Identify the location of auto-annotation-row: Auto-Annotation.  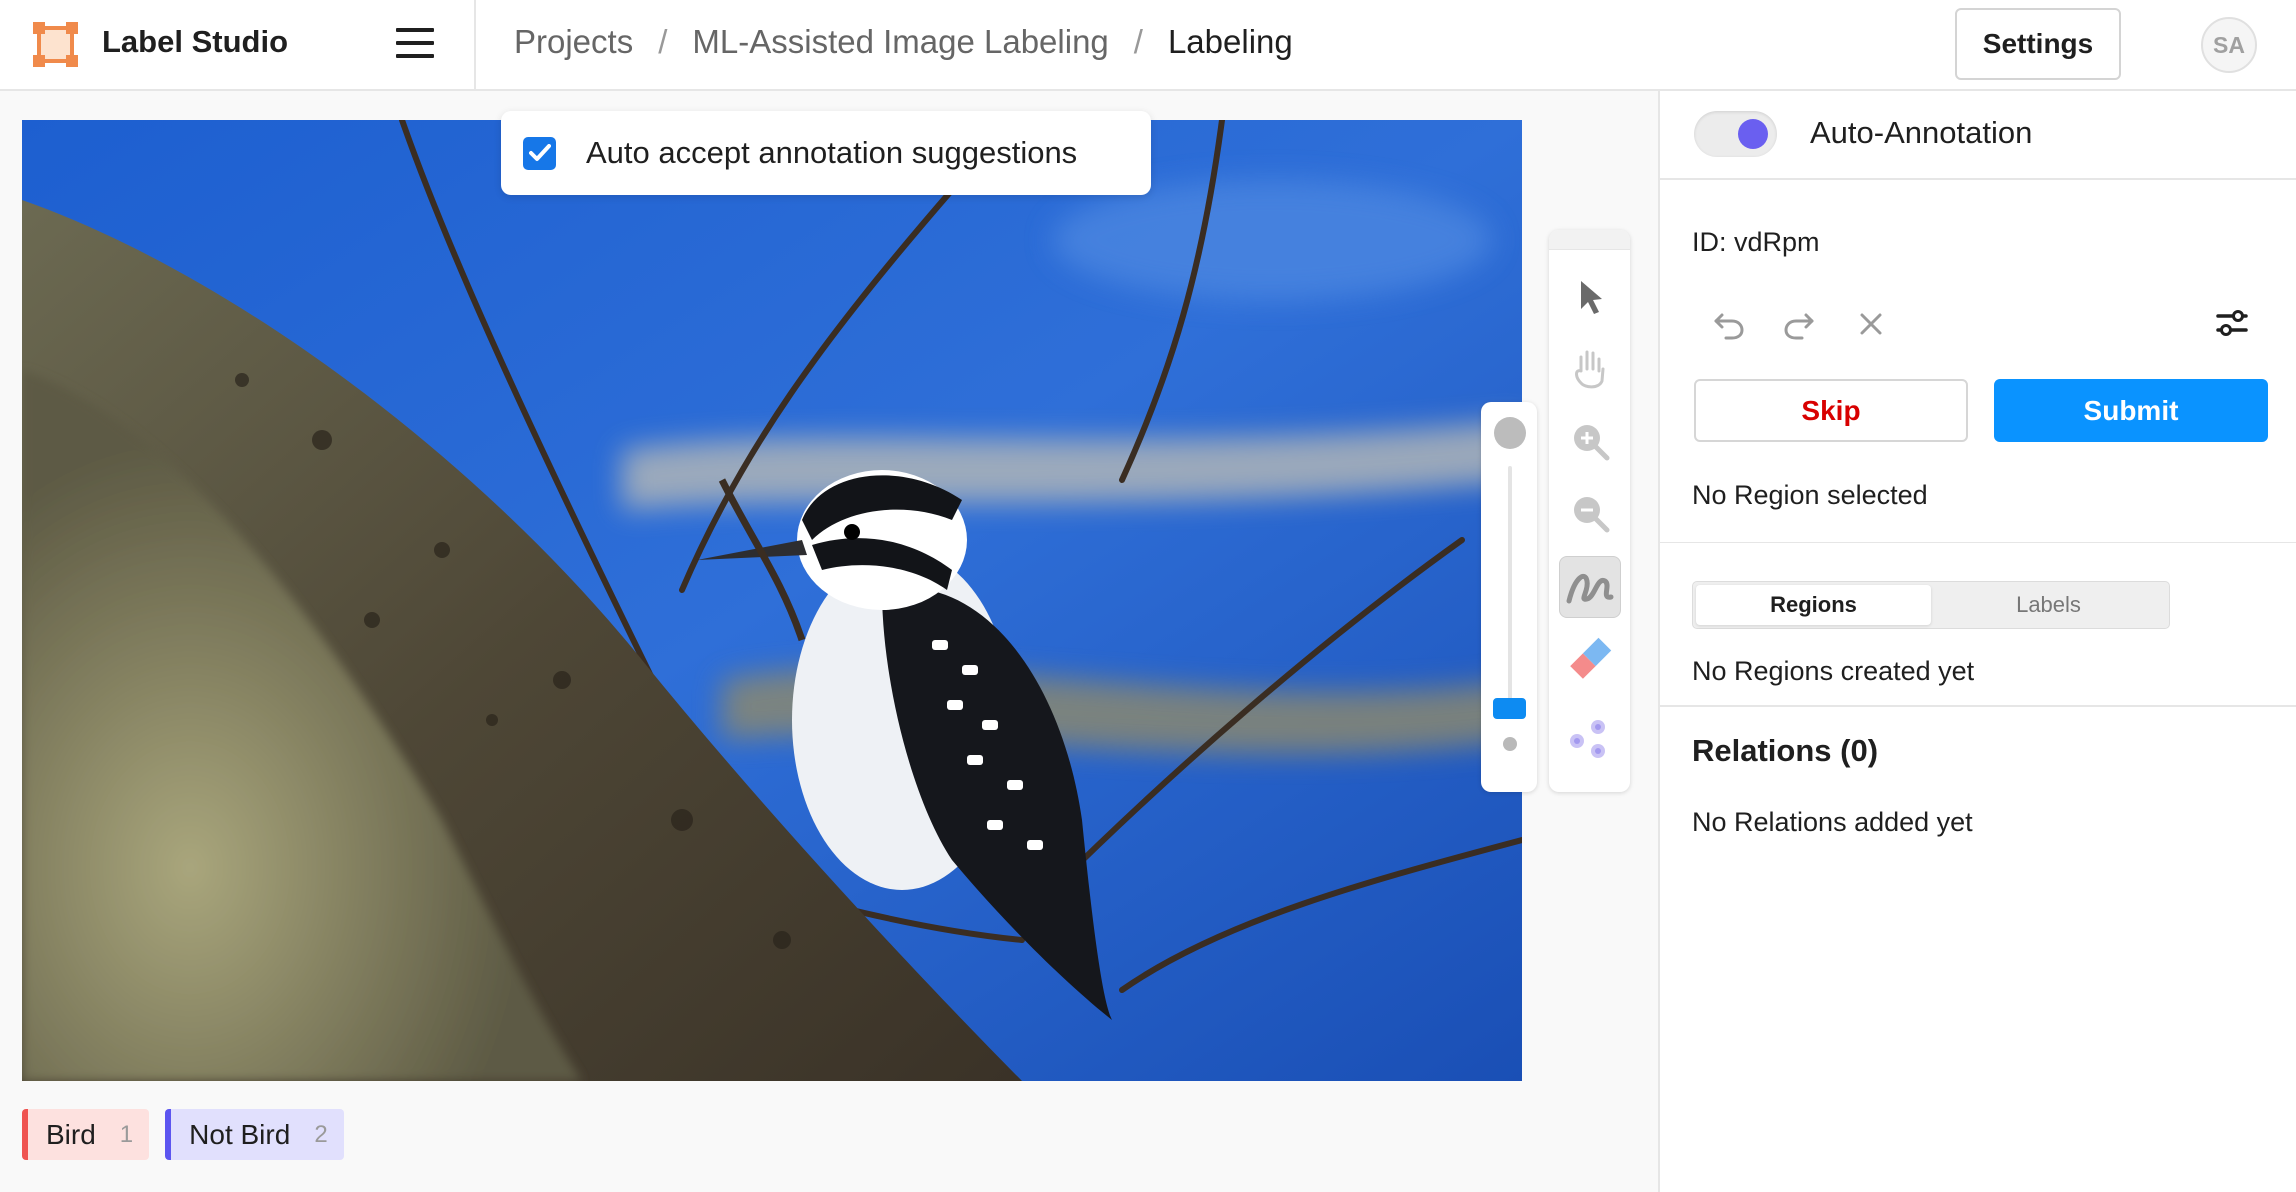
(1978, 135).